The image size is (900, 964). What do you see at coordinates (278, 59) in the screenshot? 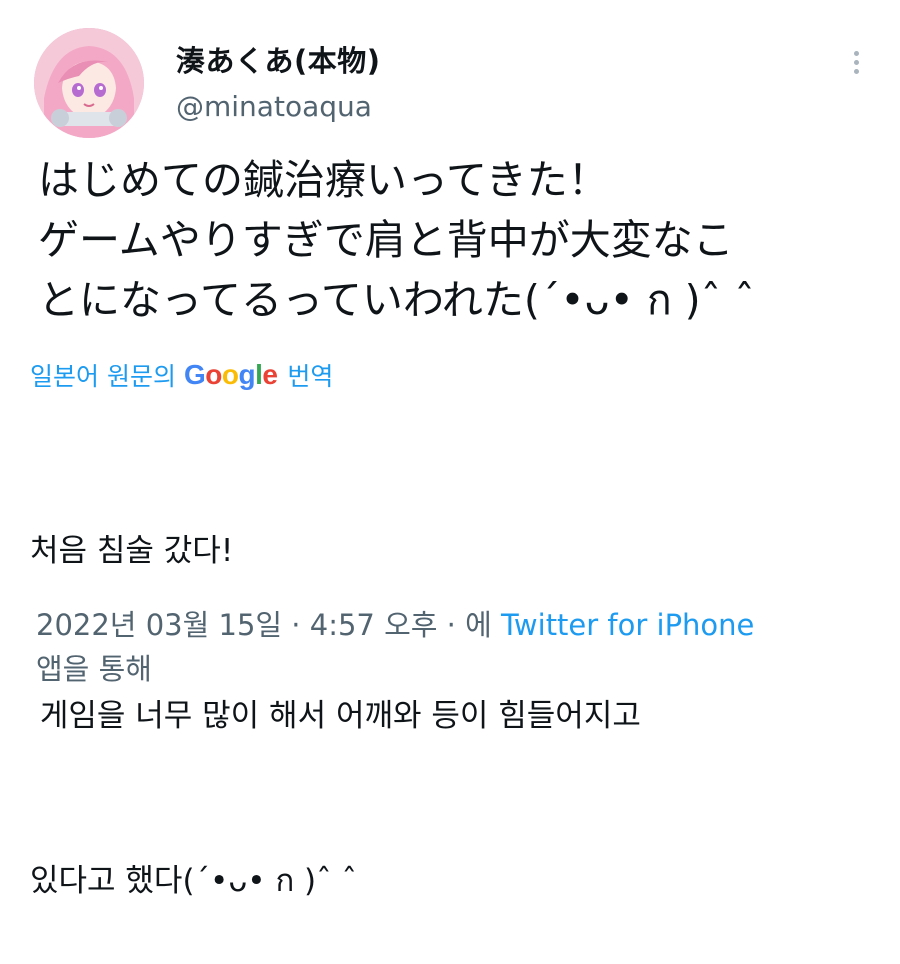
I see `display-name: 湊あくあ(本物)` at bounding box center [278, 59].